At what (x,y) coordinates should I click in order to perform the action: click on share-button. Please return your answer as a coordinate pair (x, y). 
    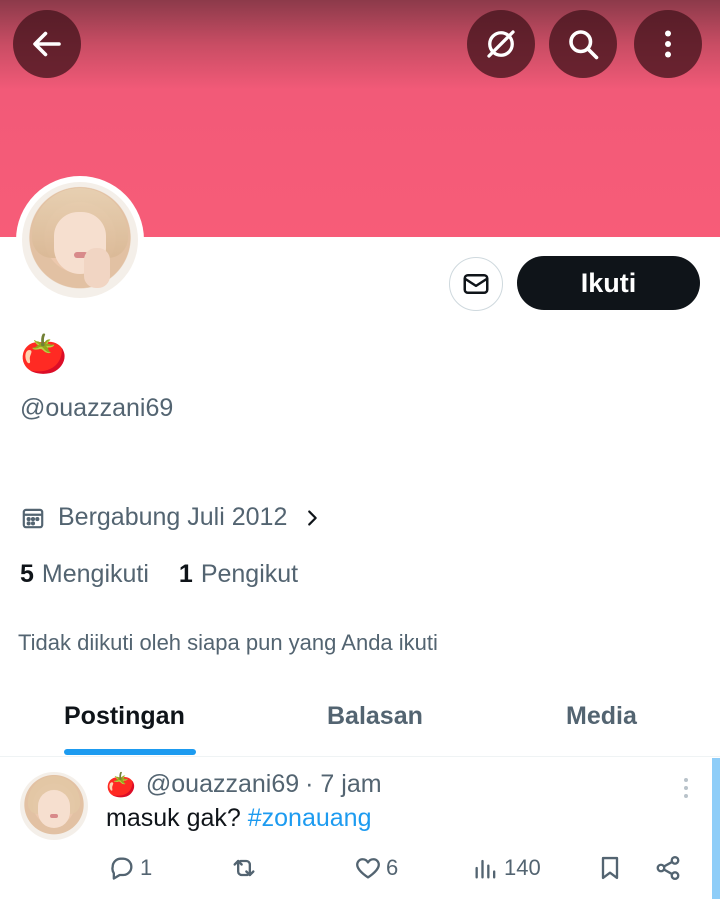
    Looking at the image, I should click on (670, 868).